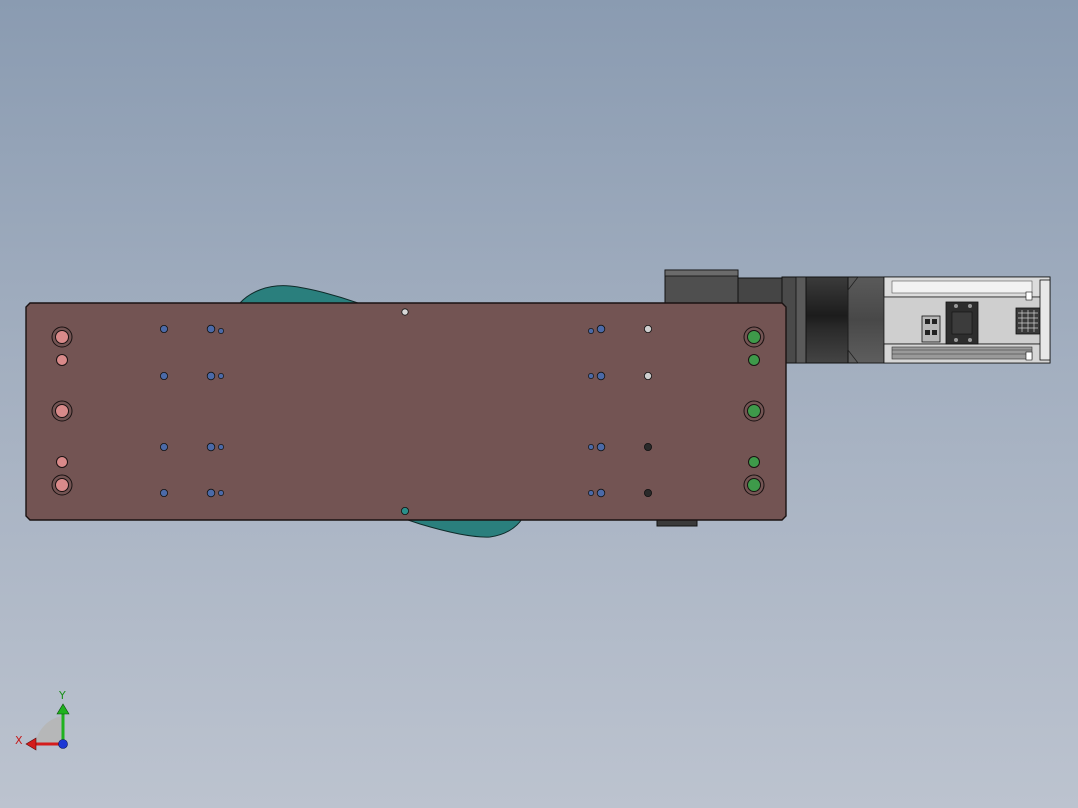  I want to click on teal-bracket-bottom, so click(463, 528).